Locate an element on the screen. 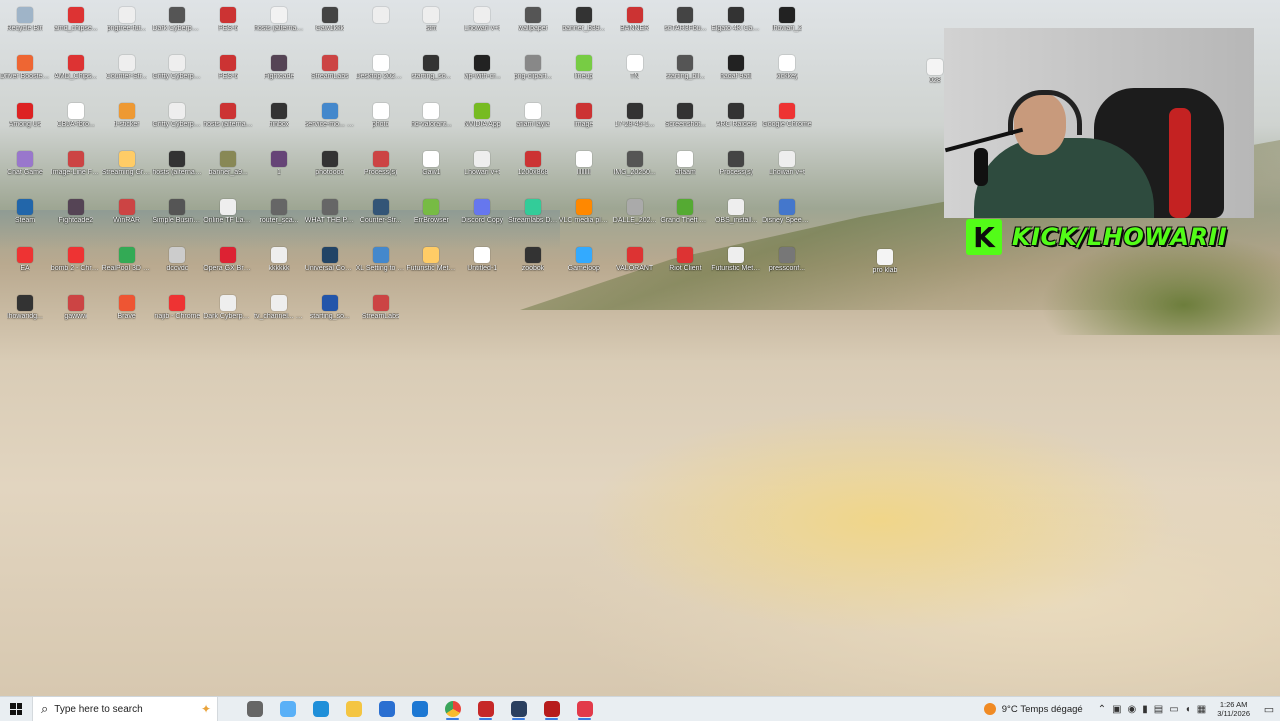  desktop-shortcut: Dark Cyberpunk is located at coordinates (177, 28).